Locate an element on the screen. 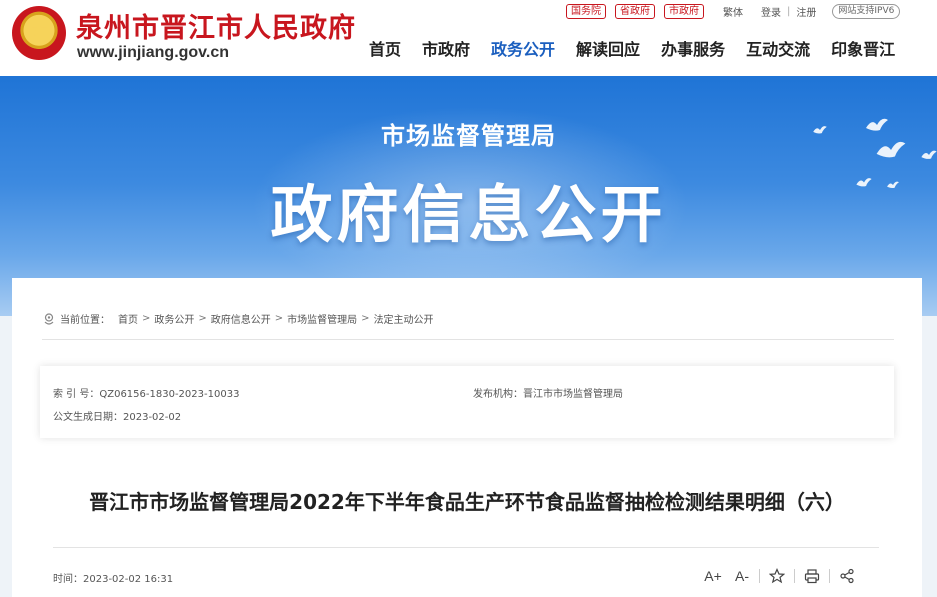  font-decrease-icon: A- is located at coordinates (742, 576).